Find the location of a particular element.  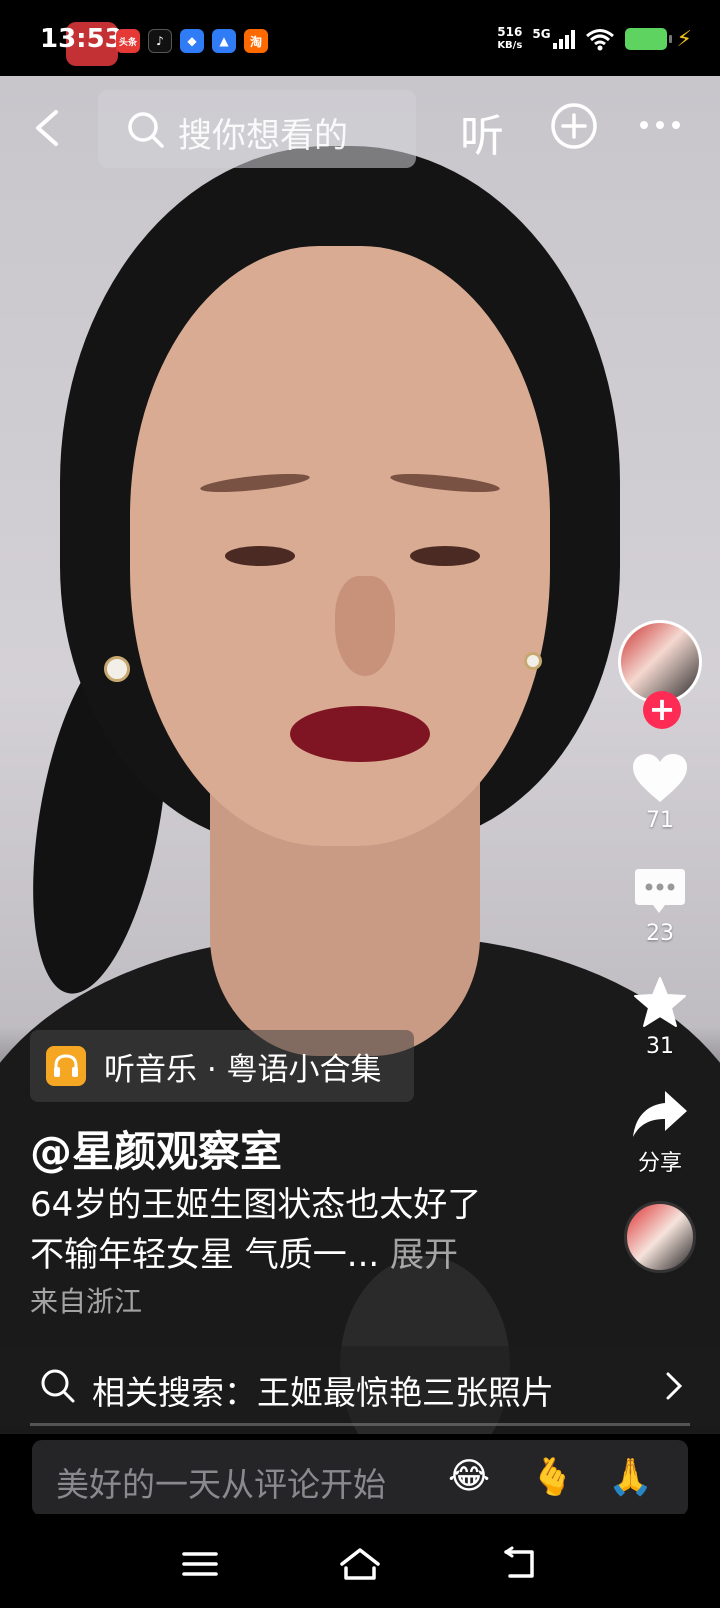

taobao-app-icon: 淘 is located at coordinates (256, 41).